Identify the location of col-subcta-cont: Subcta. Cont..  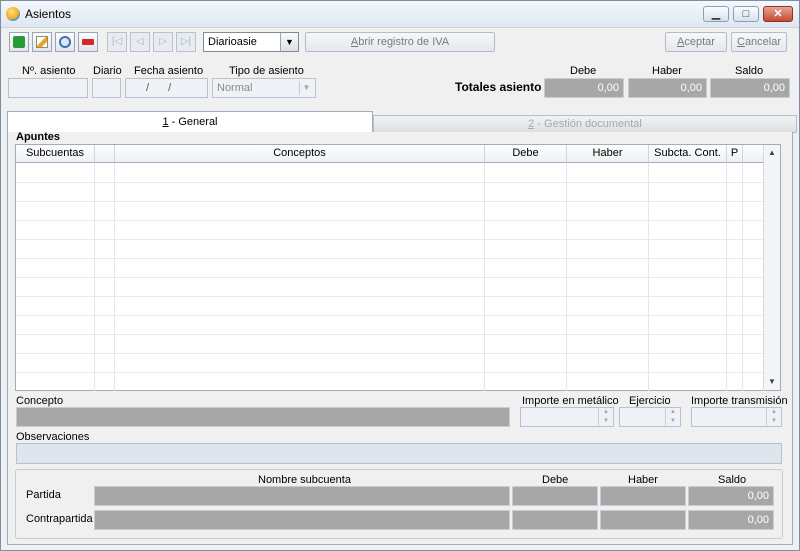
(688, 154).